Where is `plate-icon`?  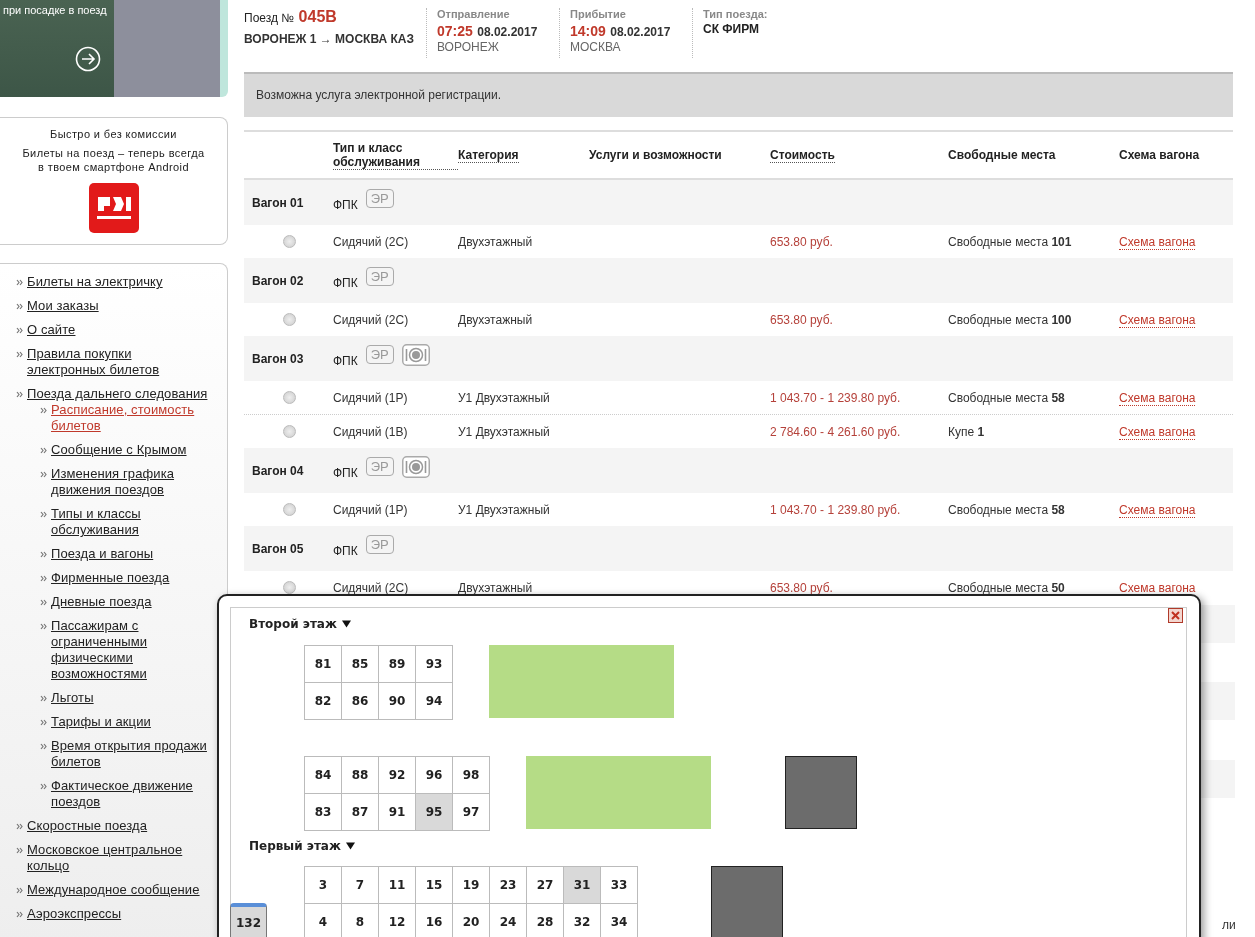 plate-icon is located at coordinates (415, 466).